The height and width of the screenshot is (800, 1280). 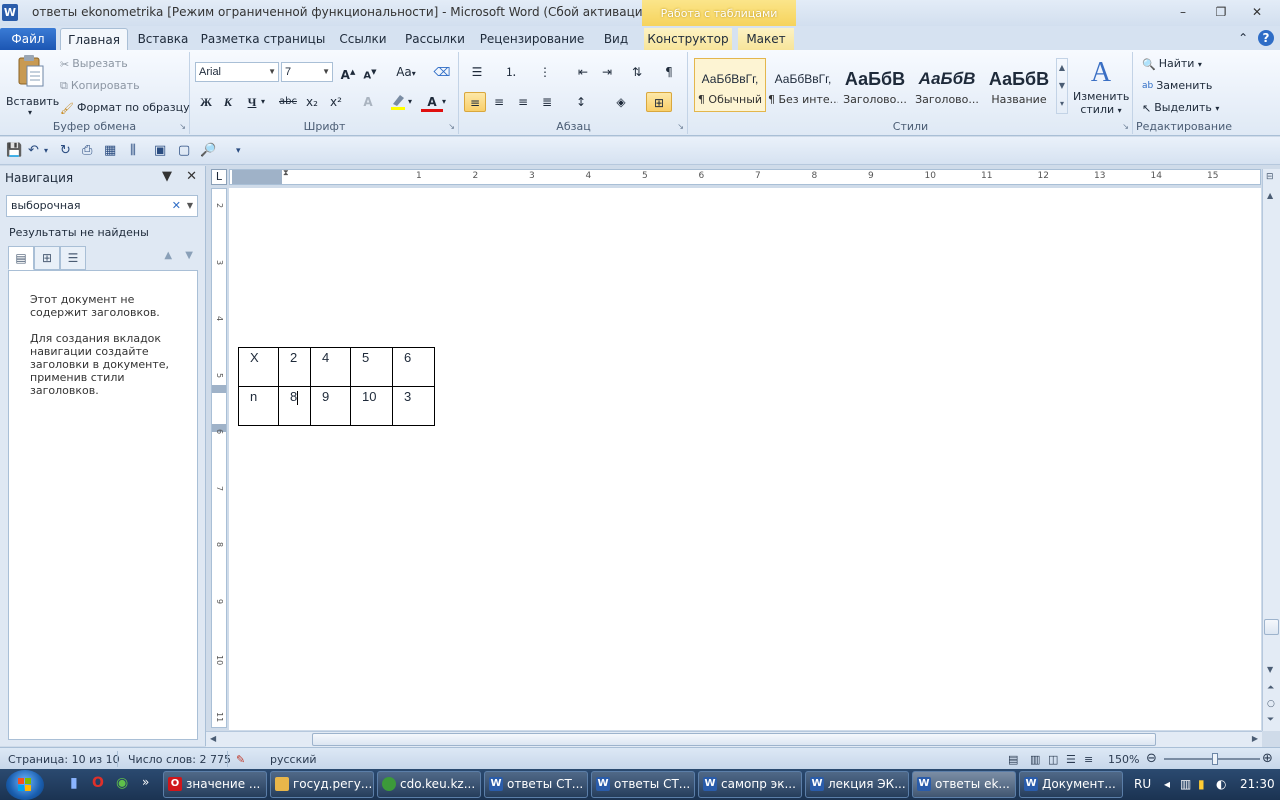 I want to click on shading-icon: ◈, so click(x=621, y=102).